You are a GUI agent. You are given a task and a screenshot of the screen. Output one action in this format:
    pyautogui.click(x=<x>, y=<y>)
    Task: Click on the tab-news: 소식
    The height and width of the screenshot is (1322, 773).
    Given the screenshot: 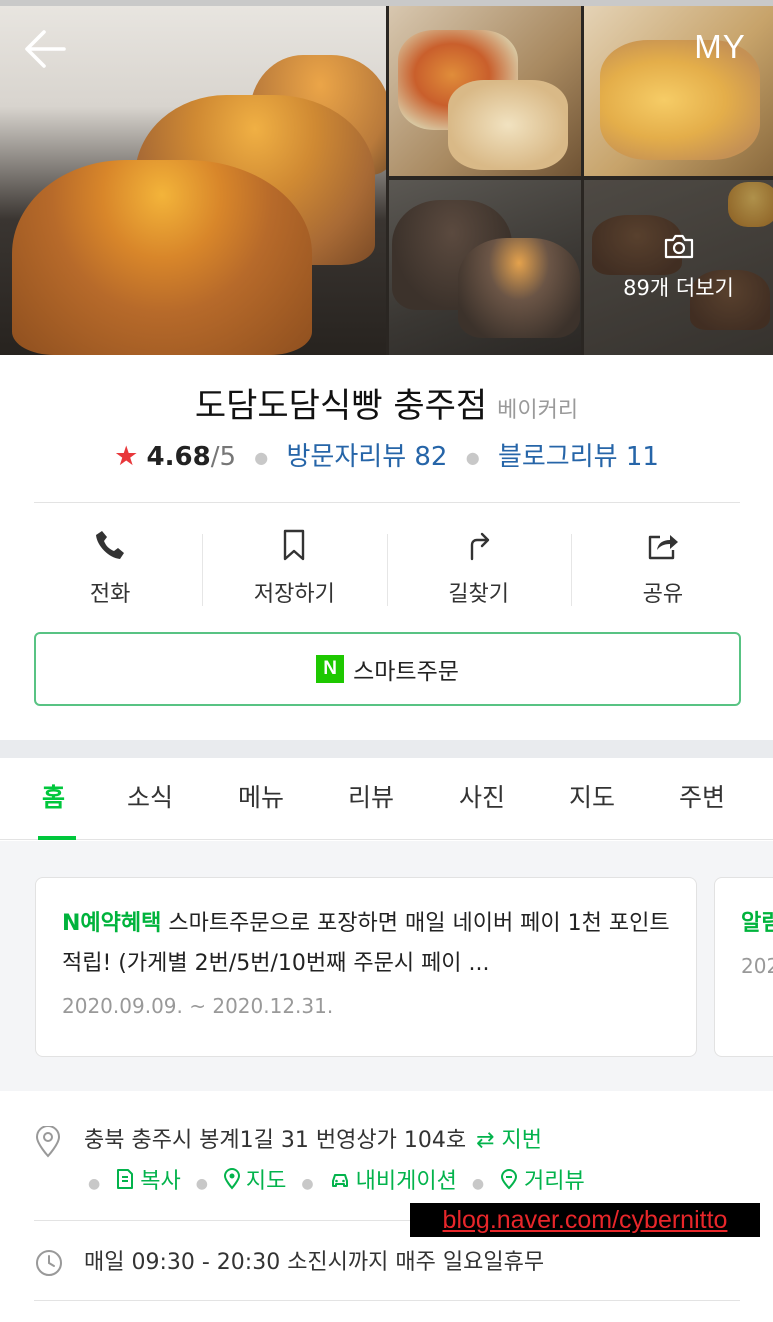 What is the action you would take?
    pyautogui.click(x=150, y=796)
    